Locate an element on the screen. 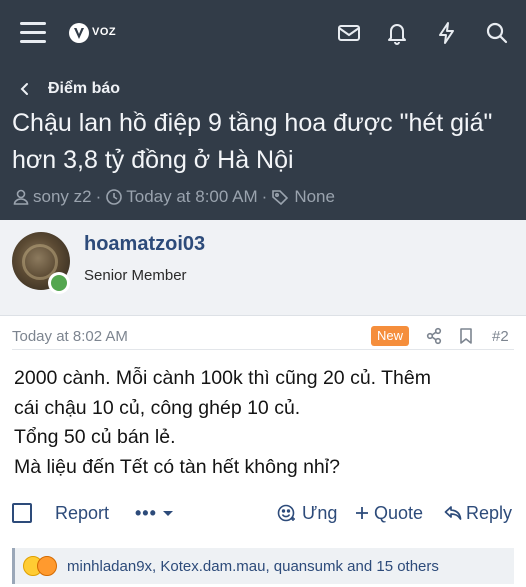 The height and width of the screenshot is (587, 526). share-icon is located at coordinates (434, 336).